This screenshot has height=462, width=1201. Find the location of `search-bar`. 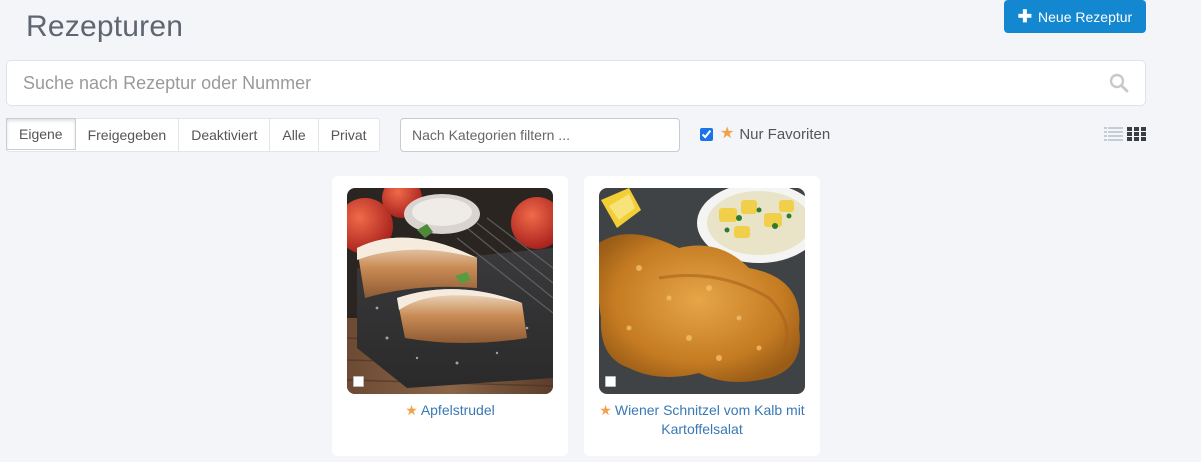

search-bar is located at coordinates (576, 83).